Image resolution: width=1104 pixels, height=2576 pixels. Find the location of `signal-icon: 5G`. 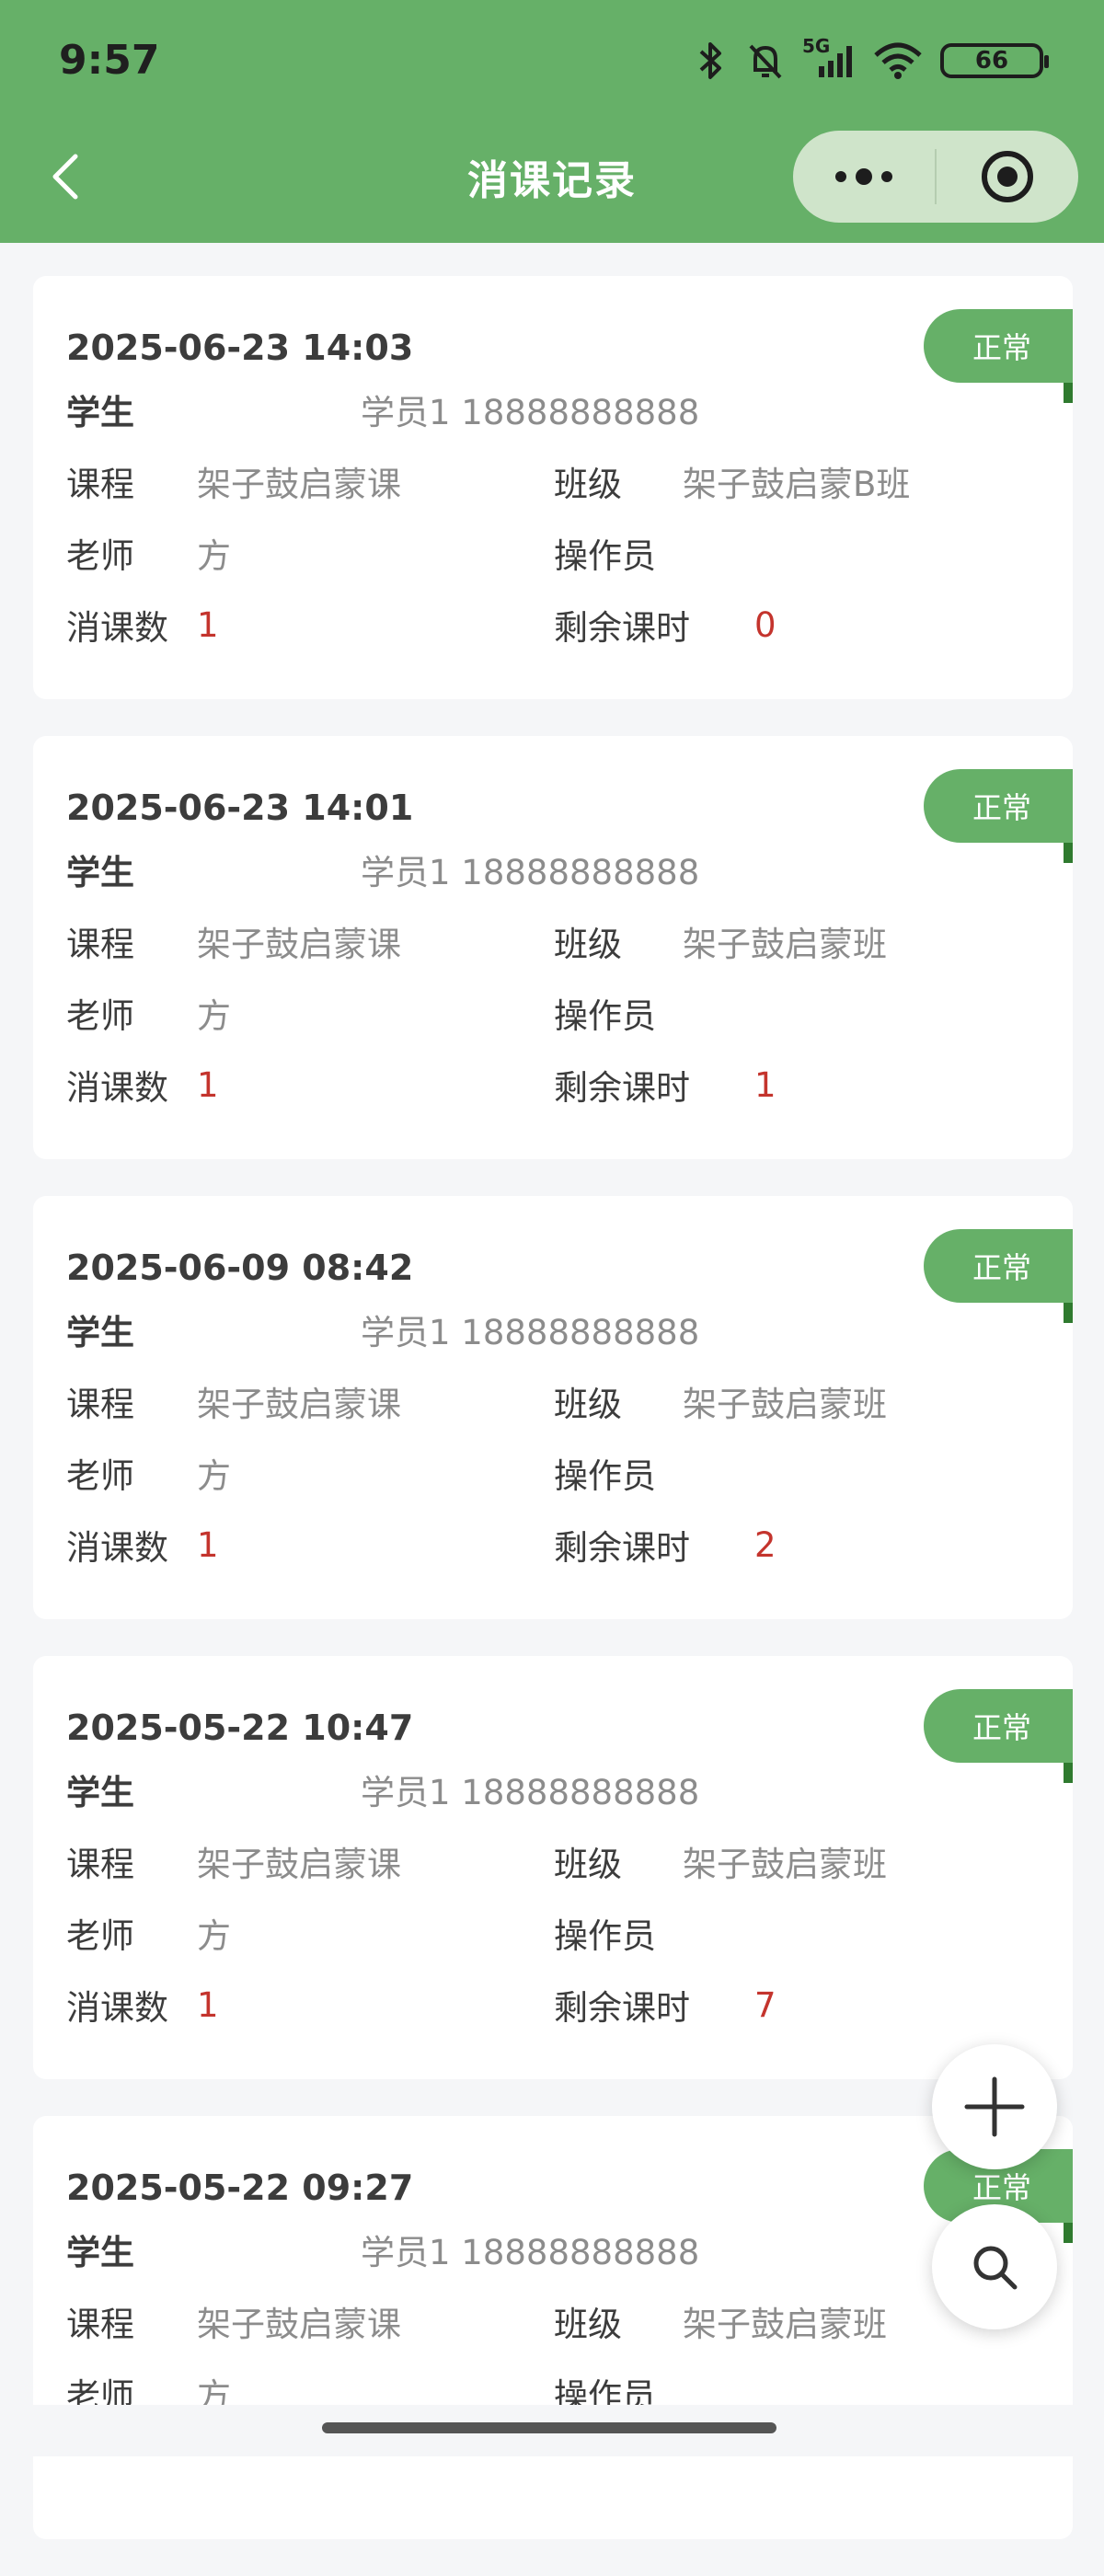

signal-icon: 5G is located at coordinates (829, 58).